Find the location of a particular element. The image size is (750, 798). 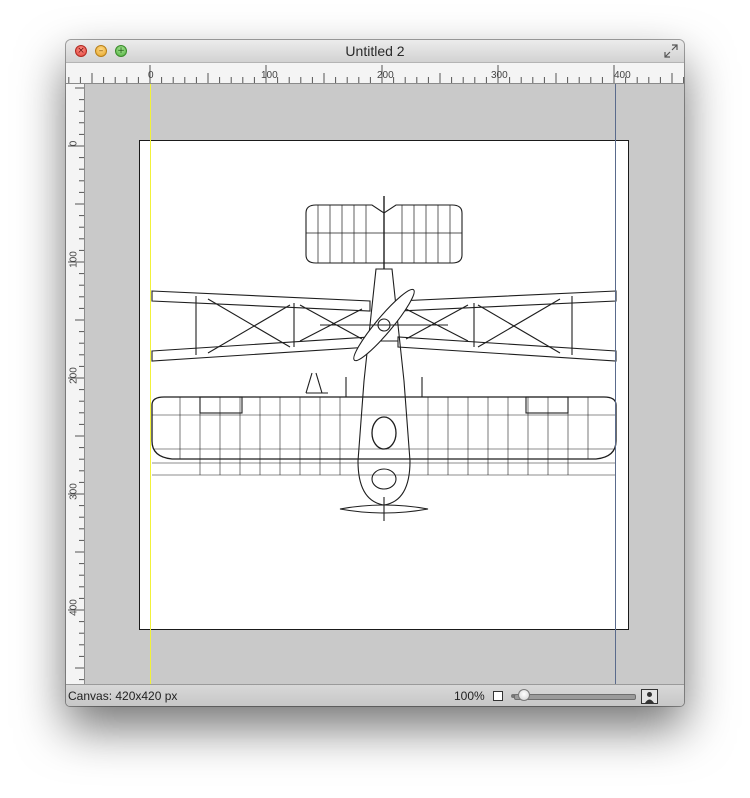

h-ruler-label-300: 300 is located at coordinates (499, 75).